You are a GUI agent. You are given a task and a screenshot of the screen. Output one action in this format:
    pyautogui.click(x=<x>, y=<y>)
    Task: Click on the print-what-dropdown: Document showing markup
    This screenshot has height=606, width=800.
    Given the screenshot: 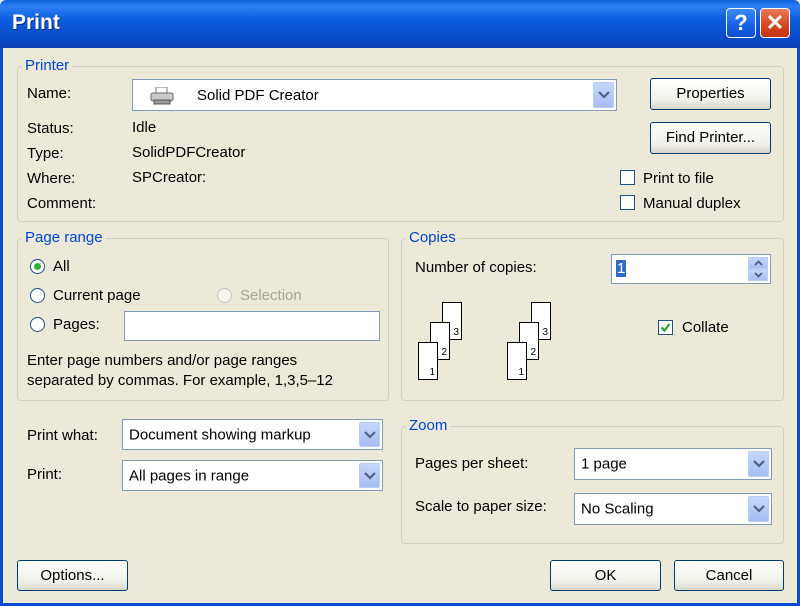 What is the action you would take?
    pyautogui.click(x=252, y=434)
    